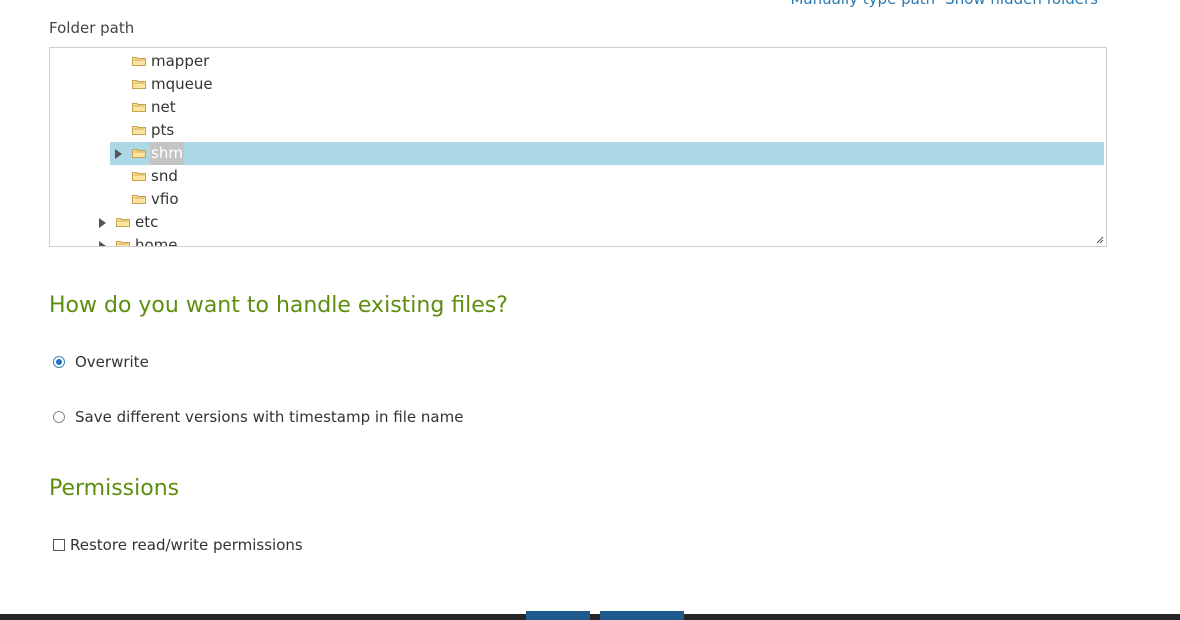 Image resolution: width=1180 pixels, height=620 pixels. I want to click on bottom-action-bar, so click(590, 617).